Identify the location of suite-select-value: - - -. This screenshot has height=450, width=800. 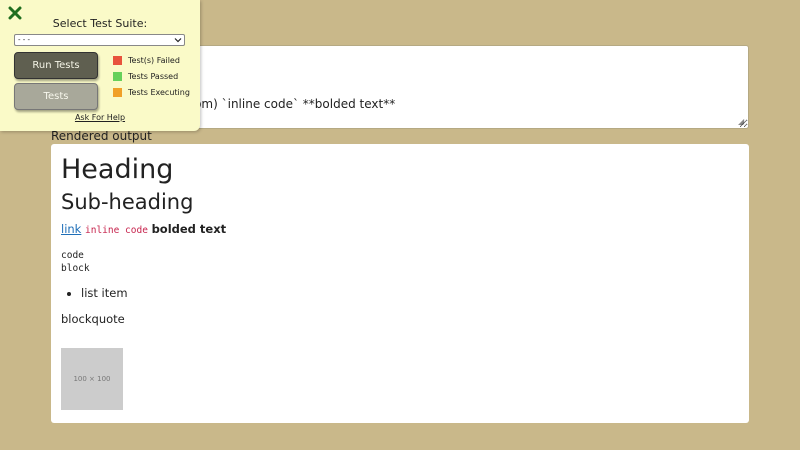
(24, 40).